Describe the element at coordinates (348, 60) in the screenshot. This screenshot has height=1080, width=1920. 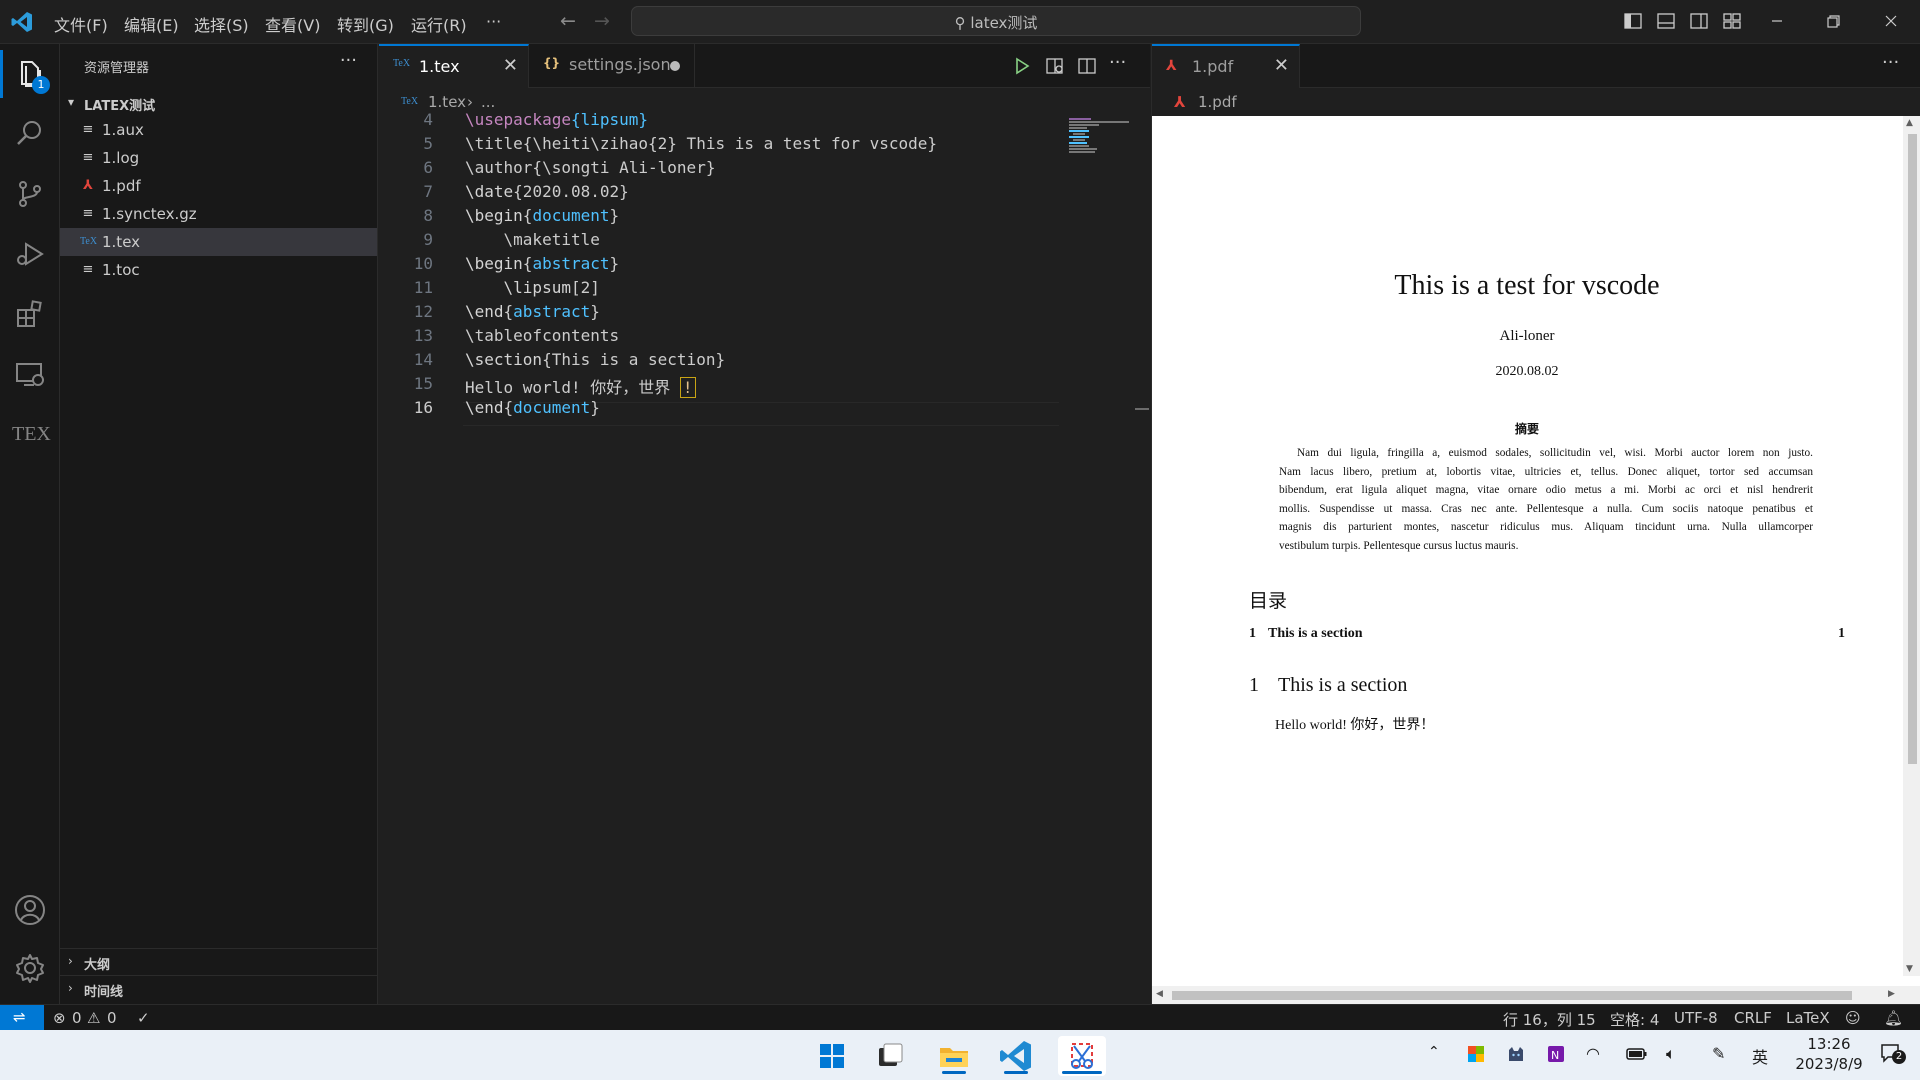
I see `sidebar-more-button: ···` at that location.